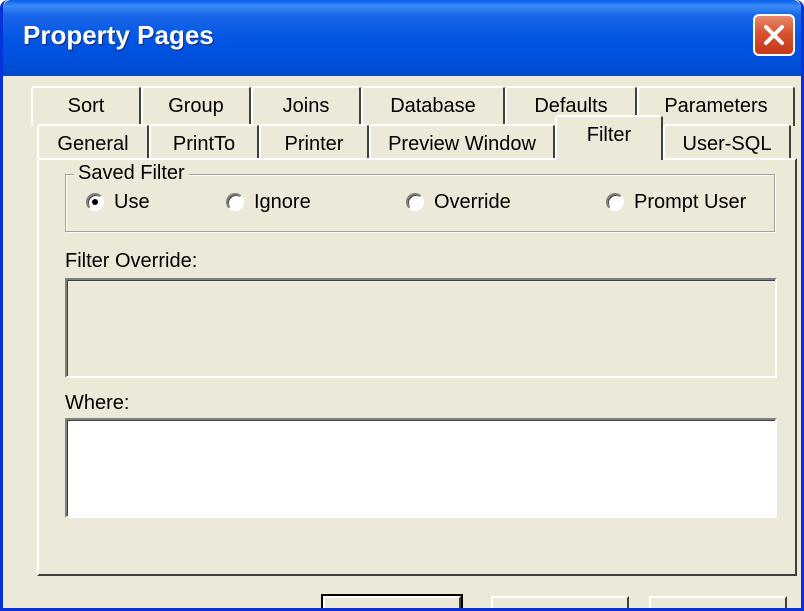 Image resolution: width=804 pixels, height=611 pixels. I want to click on radio-use-circle, so click(95, 202).